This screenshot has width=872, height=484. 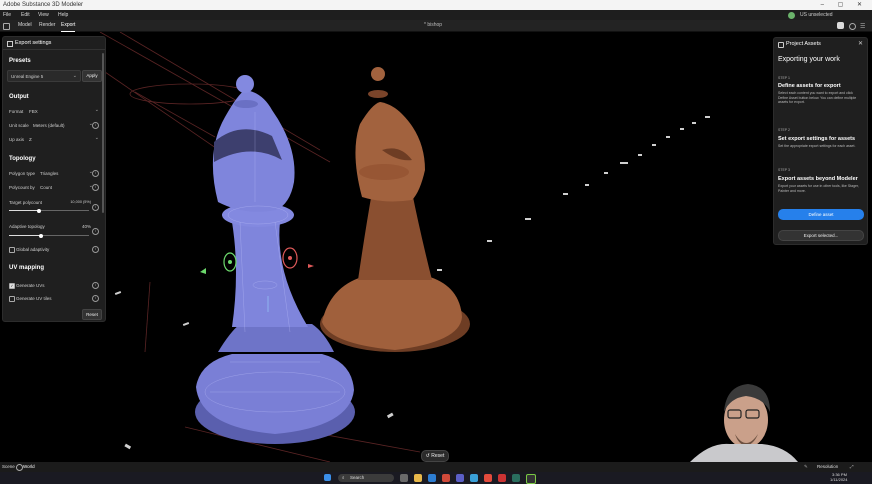 What do you see at coordinates (432, 478) in the screenshot?
I see `edge-icon` at bounding box center [432, 478].